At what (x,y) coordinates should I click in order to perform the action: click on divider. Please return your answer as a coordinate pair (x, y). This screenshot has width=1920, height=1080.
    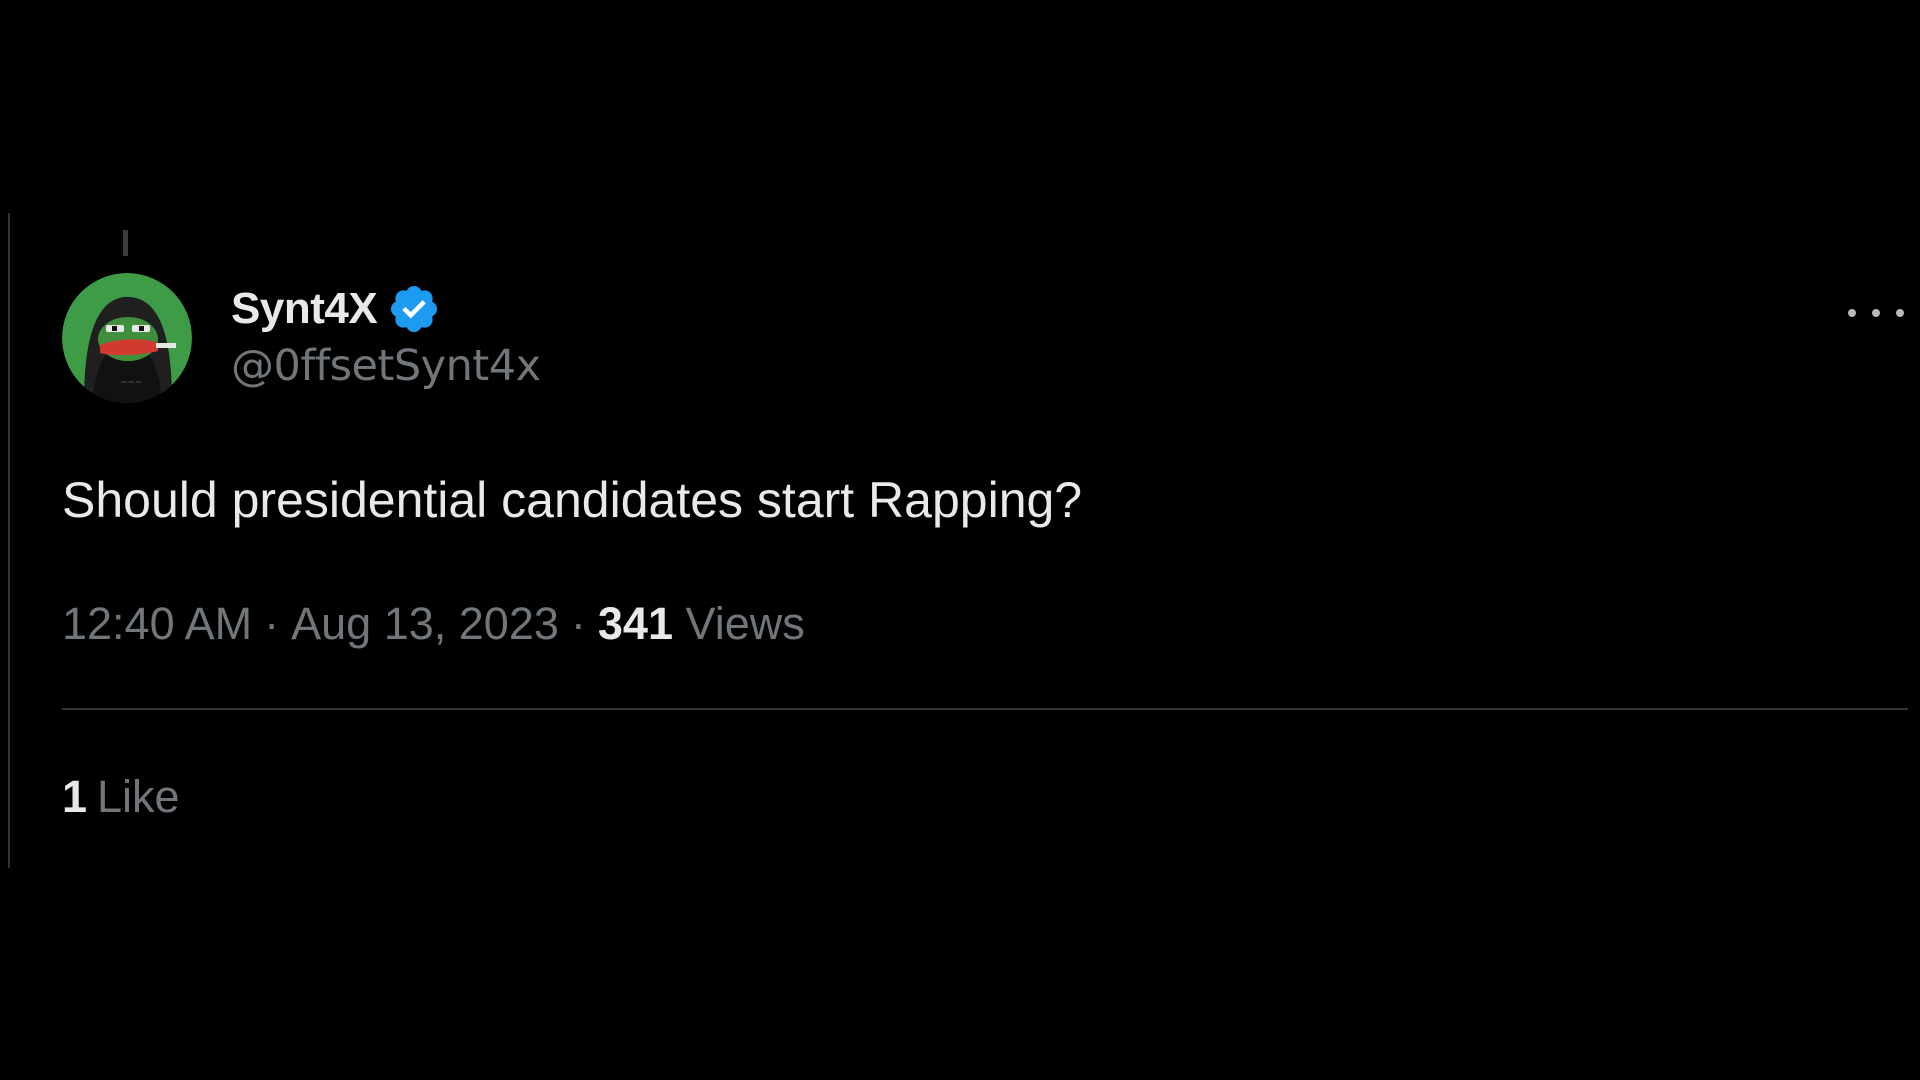
    Looking at the image, I should click on (985, 709).